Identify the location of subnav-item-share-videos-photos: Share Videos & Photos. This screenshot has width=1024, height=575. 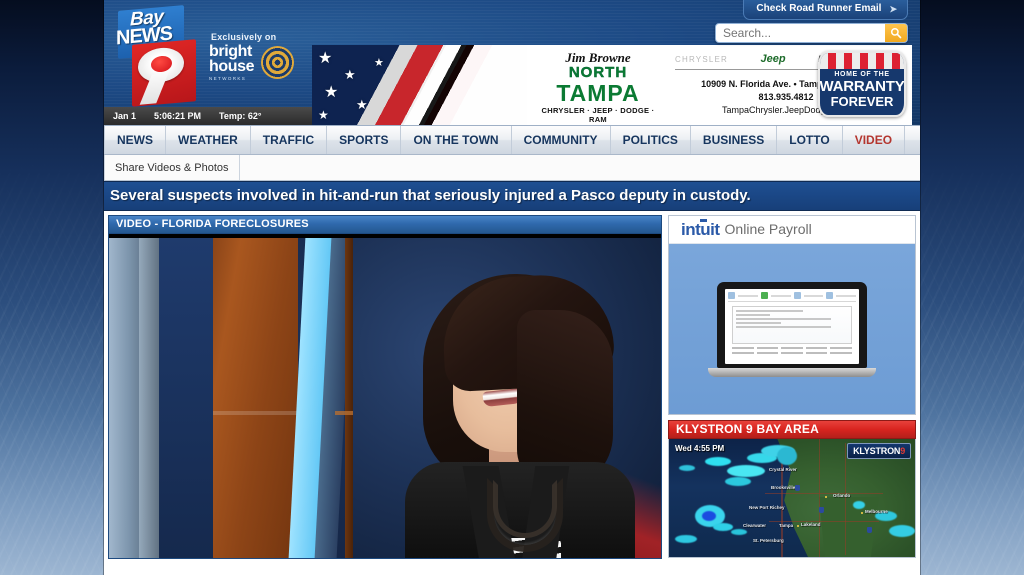
(172, 167).